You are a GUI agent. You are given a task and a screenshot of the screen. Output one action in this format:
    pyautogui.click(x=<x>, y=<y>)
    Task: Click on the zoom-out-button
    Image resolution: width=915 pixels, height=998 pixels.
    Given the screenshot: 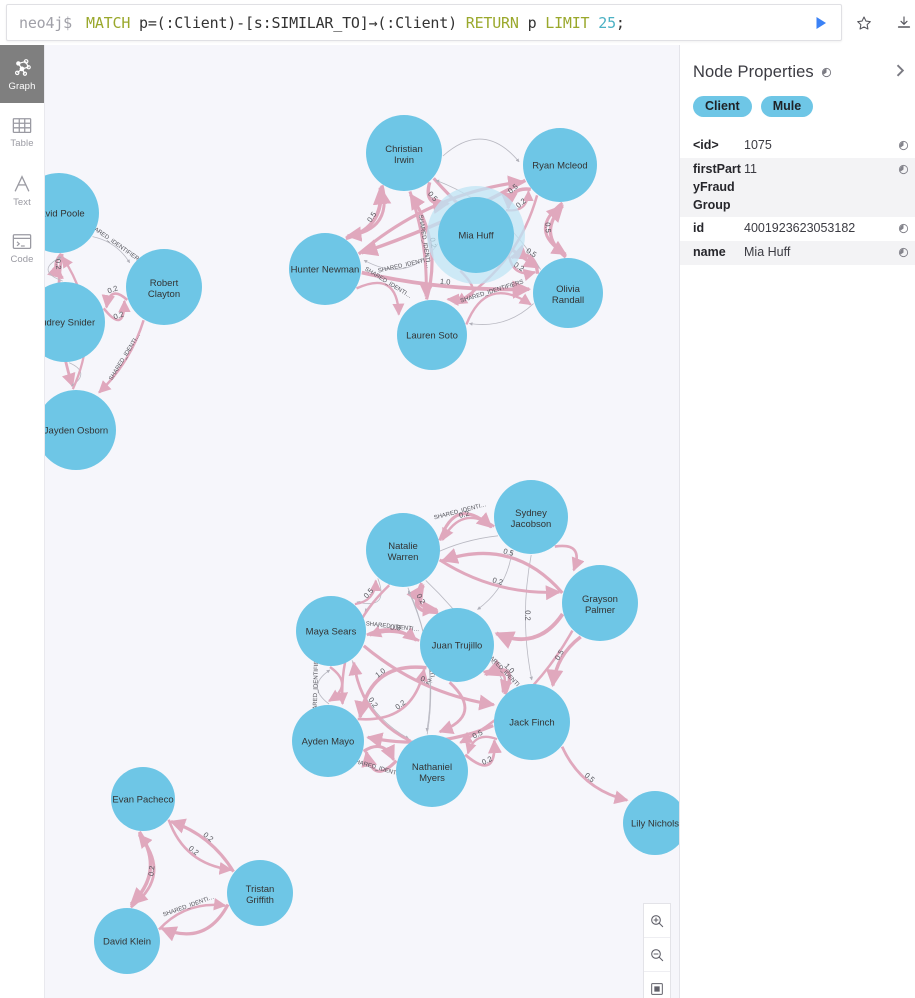 What is the action you would take?
    pyautogui.click(x=657, y=955)
    